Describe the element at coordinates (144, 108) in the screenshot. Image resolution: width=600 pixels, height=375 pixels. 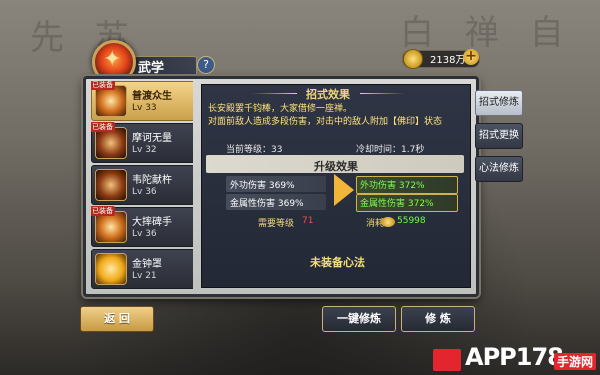
I see `skill-level: Lv 33` at that location.